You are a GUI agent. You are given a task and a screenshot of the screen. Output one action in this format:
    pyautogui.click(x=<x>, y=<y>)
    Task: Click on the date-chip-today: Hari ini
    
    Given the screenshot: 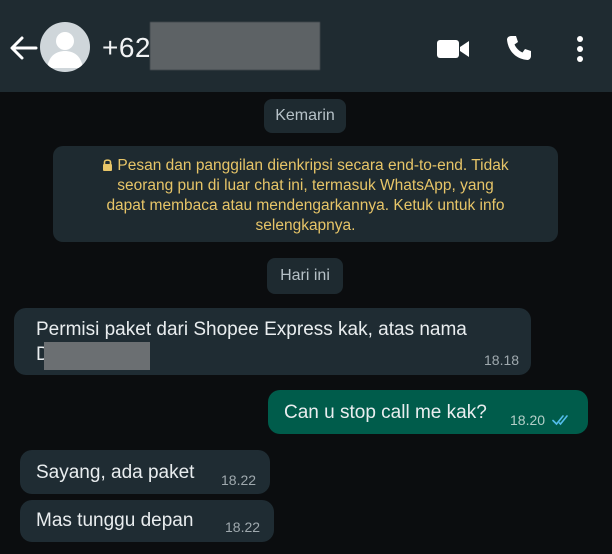 What is the action you would take?
    pyautogui.click(x=305, y=276)
    